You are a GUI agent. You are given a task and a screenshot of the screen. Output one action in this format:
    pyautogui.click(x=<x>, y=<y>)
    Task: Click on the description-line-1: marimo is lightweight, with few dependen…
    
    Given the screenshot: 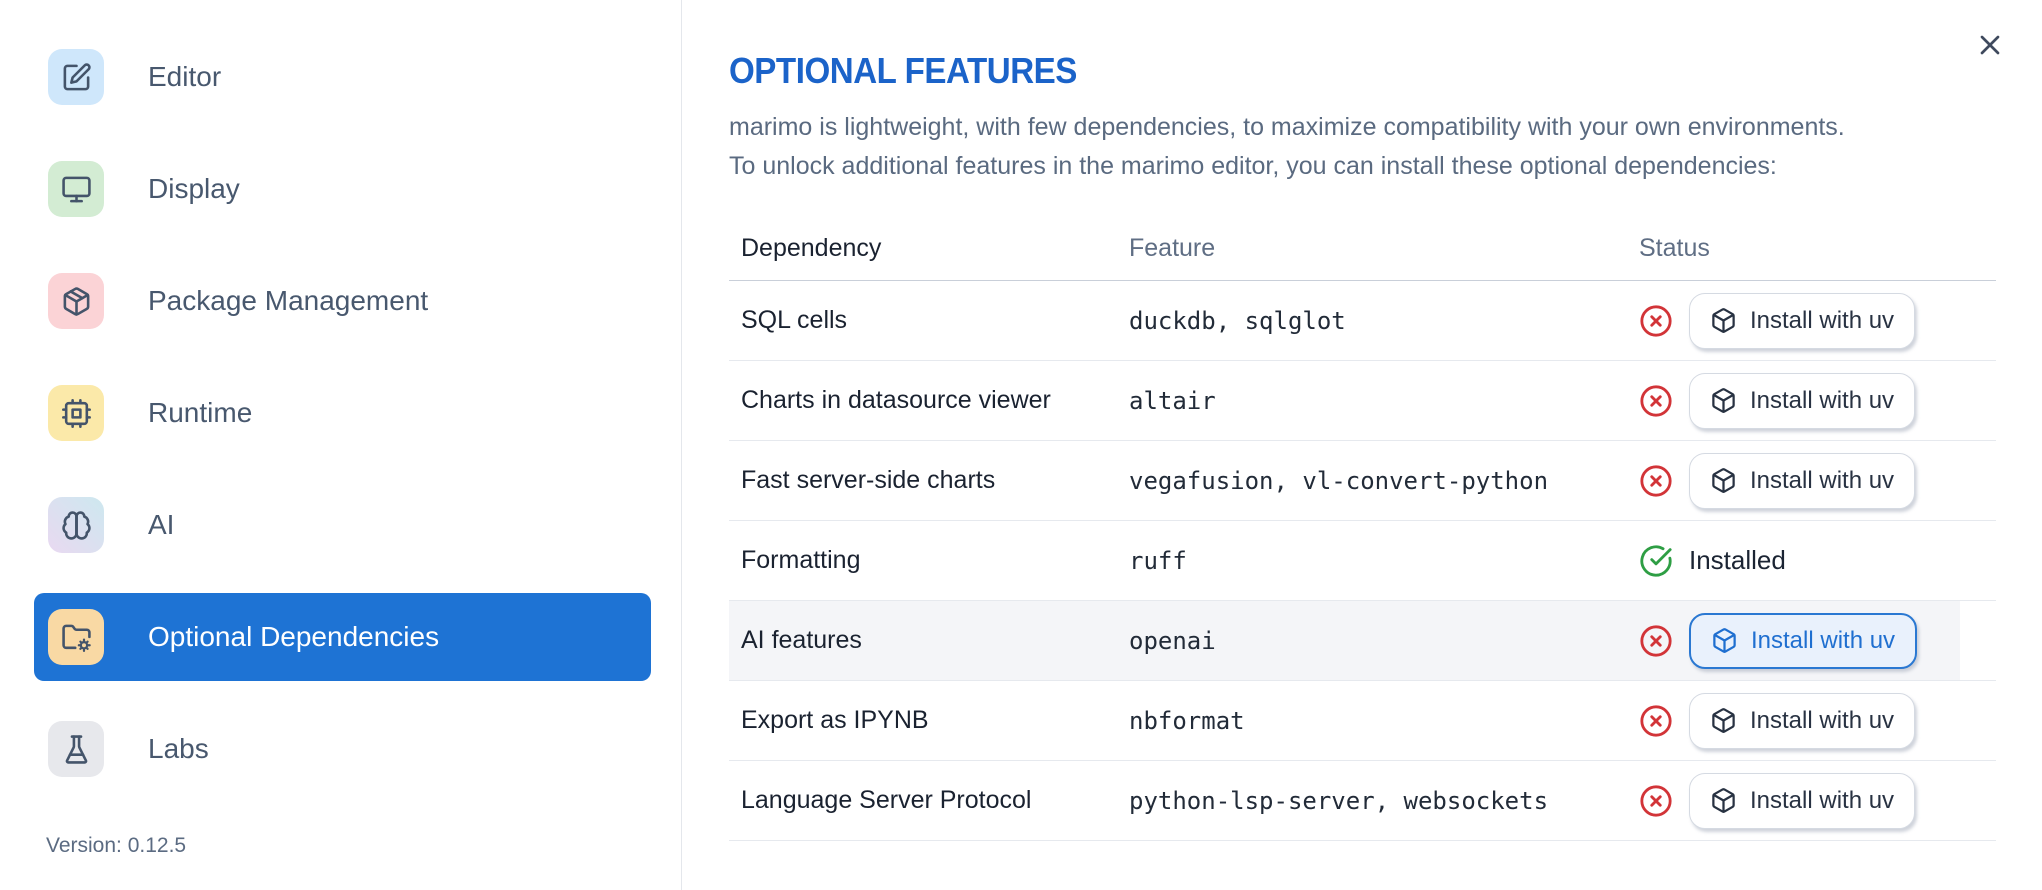 What is the action you would take?
    pyautogui.click(x=1287, y=127)
    